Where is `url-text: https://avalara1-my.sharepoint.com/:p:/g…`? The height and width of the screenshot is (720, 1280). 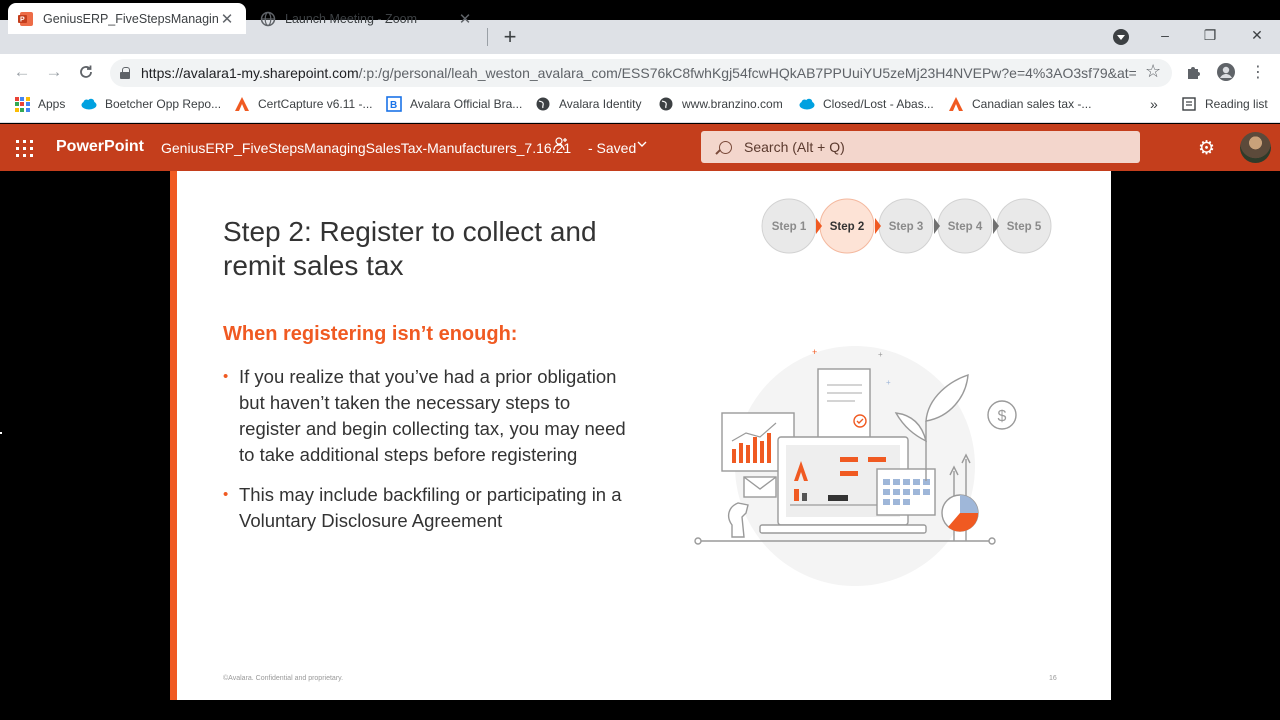
url-text: https://avalara1-my.sharepoint.com/:p:/g… is located at coordinates (638, 73).